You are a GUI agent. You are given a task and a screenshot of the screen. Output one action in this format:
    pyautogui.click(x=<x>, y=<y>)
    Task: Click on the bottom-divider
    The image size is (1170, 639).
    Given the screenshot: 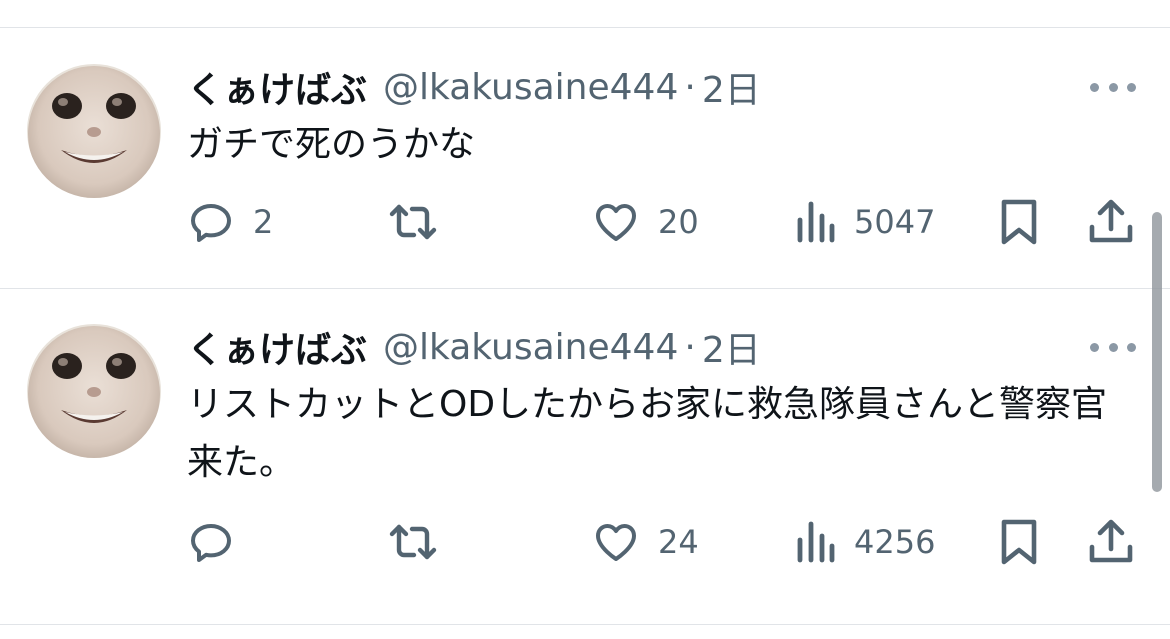 What is the action you would take?
    pyautogui.click(x=585, y=624)
    